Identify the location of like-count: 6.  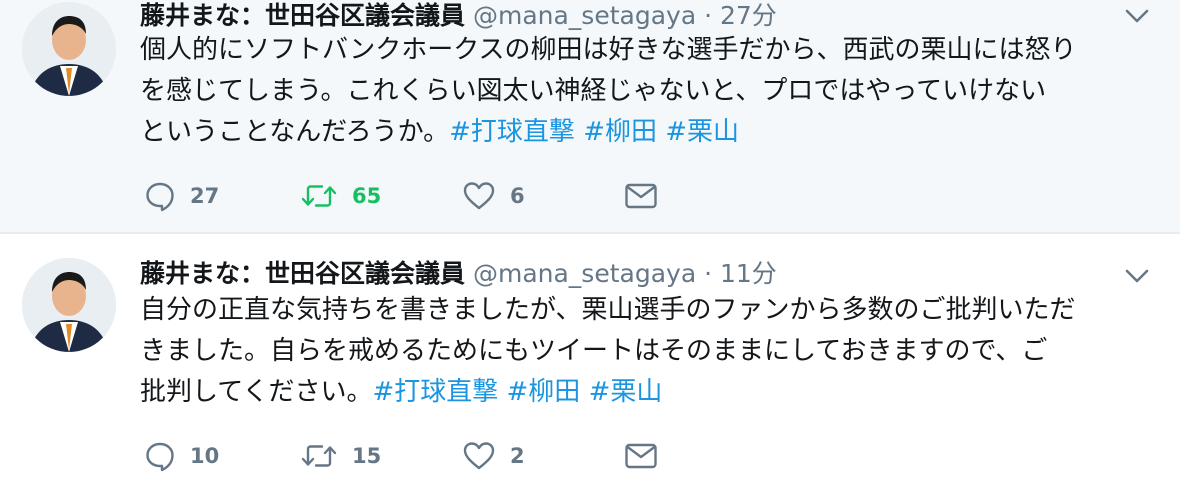
(517, 196).